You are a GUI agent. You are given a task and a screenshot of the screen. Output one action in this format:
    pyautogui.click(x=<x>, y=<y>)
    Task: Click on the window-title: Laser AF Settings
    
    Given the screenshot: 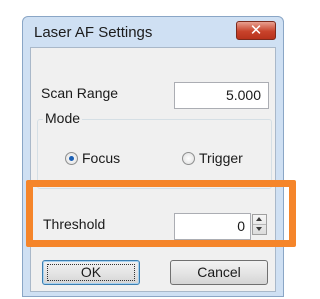 What is the action you would take?
    pyautogui.click(x=93, y=32)
    